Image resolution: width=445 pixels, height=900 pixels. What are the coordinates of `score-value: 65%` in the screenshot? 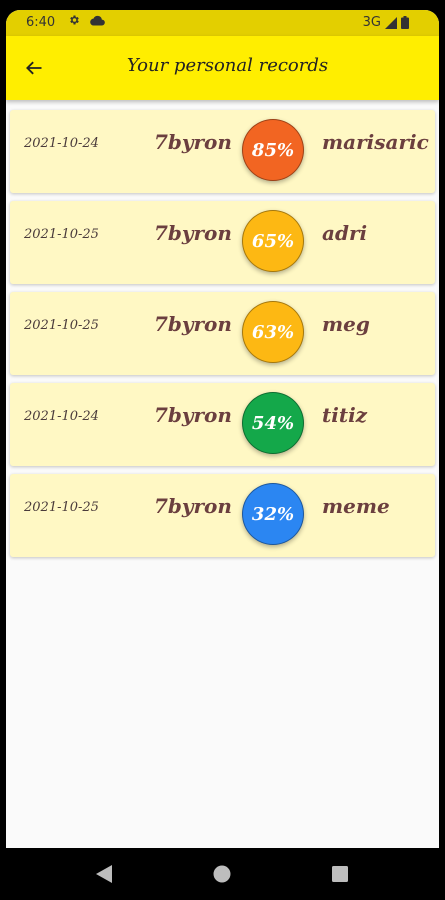 It's located at (273, 241).